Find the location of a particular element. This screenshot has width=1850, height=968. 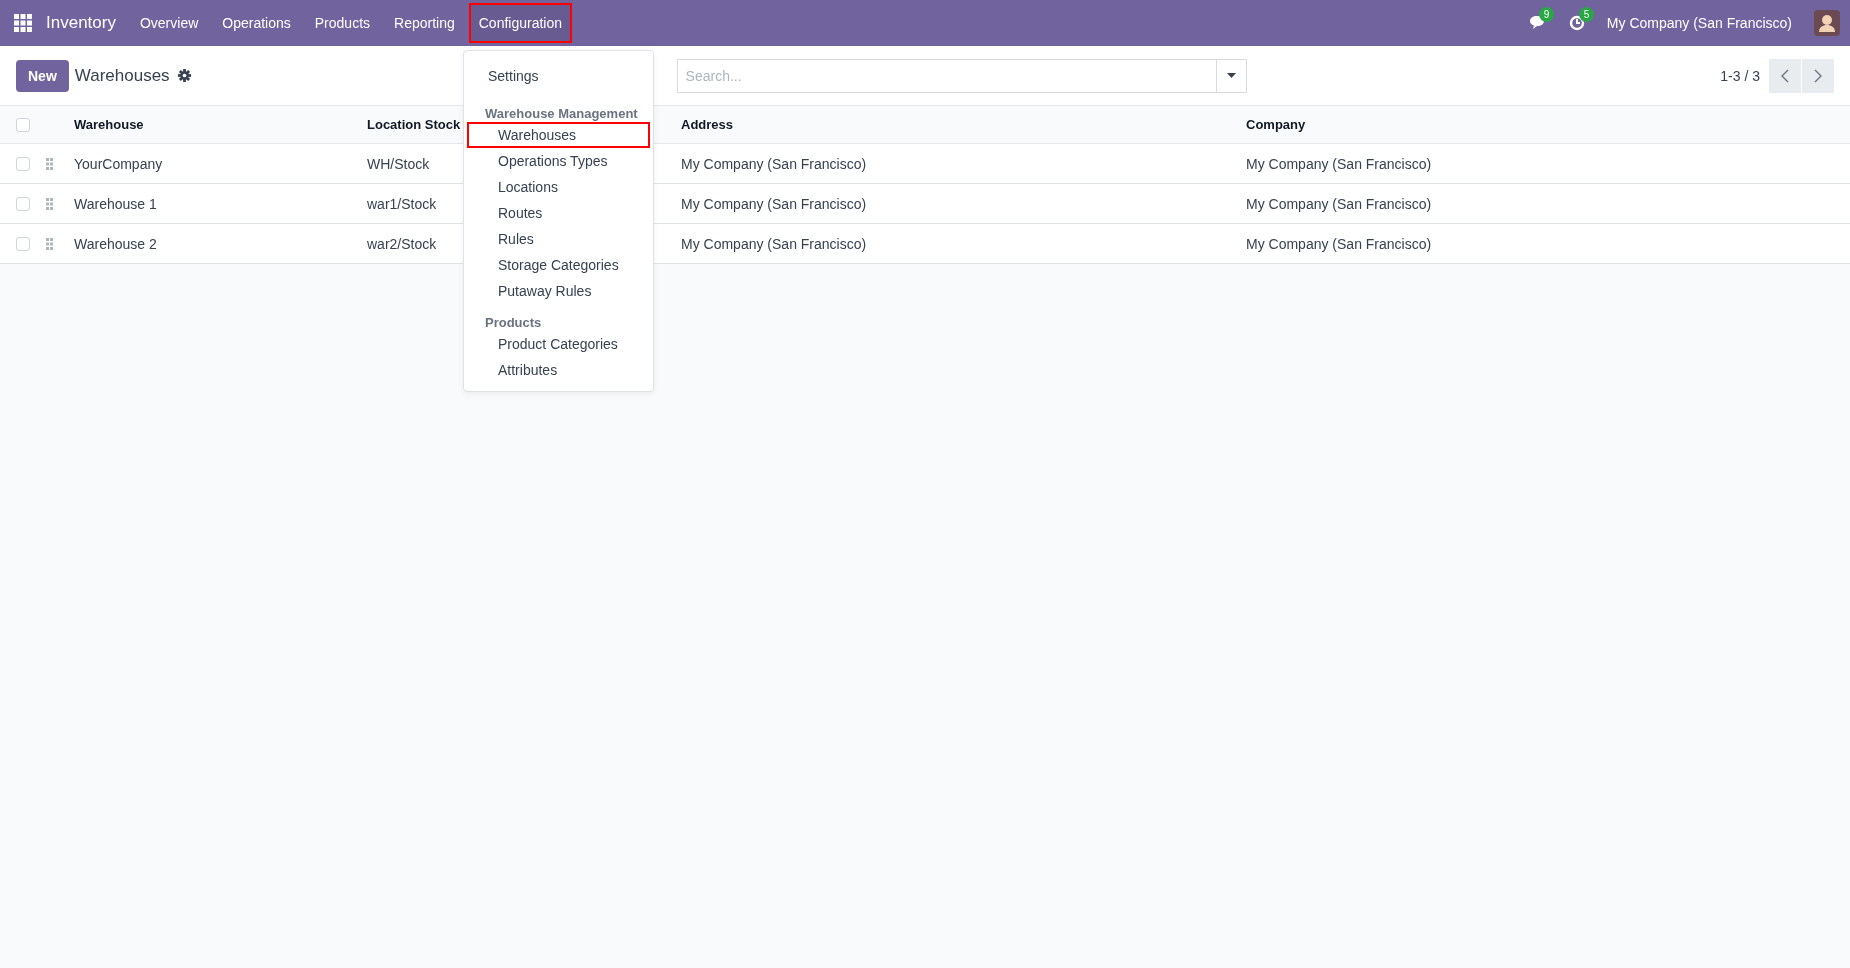

pager-value: 1-3 / 3 is located at coordinates (1740, 75).